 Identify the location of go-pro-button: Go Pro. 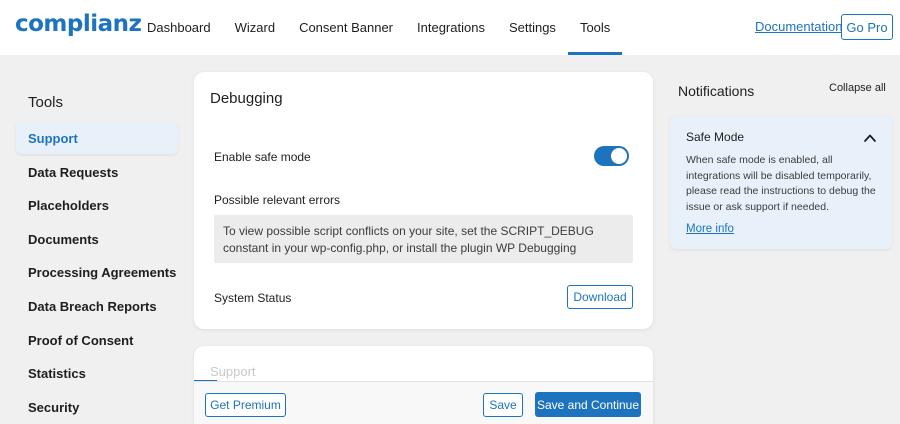
(867, 27).